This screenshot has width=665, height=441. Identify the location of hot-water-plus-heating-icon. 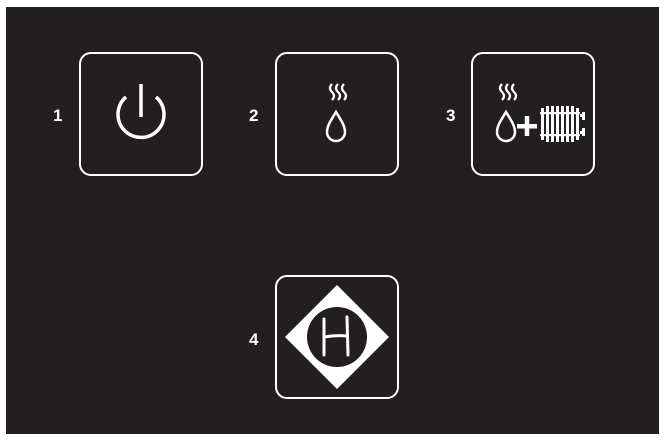
(533, 114).